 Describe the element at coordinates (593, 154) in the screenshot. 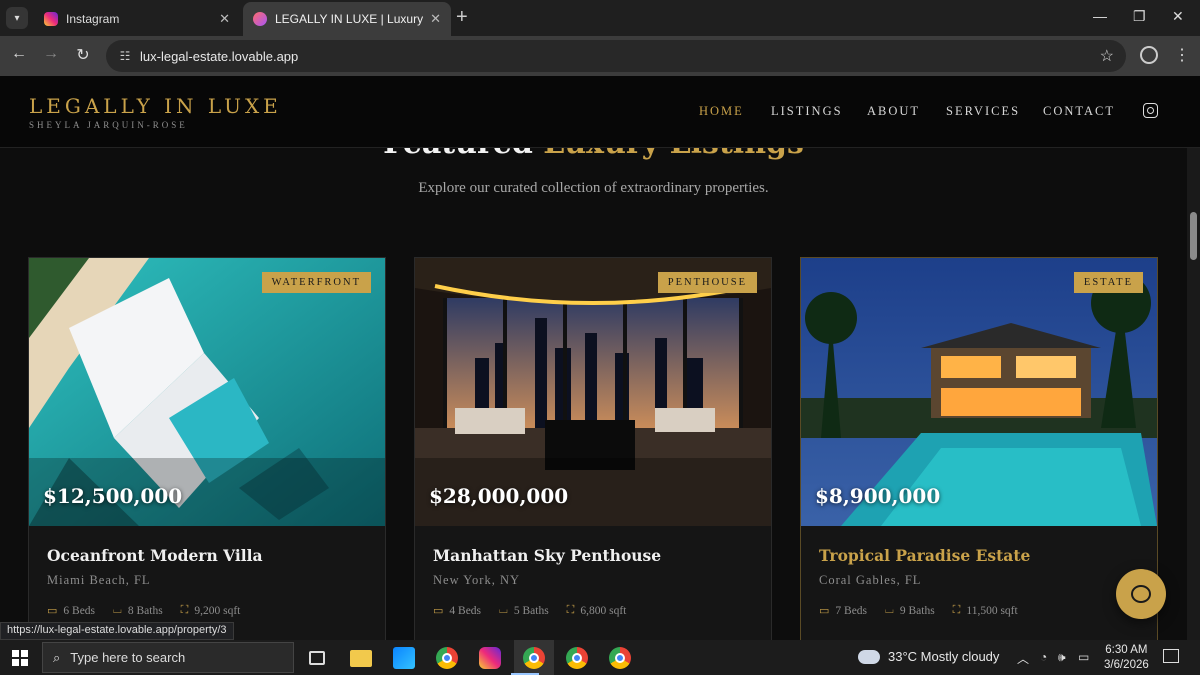

I see `section-title: Featured Luxury Listings` at that location.